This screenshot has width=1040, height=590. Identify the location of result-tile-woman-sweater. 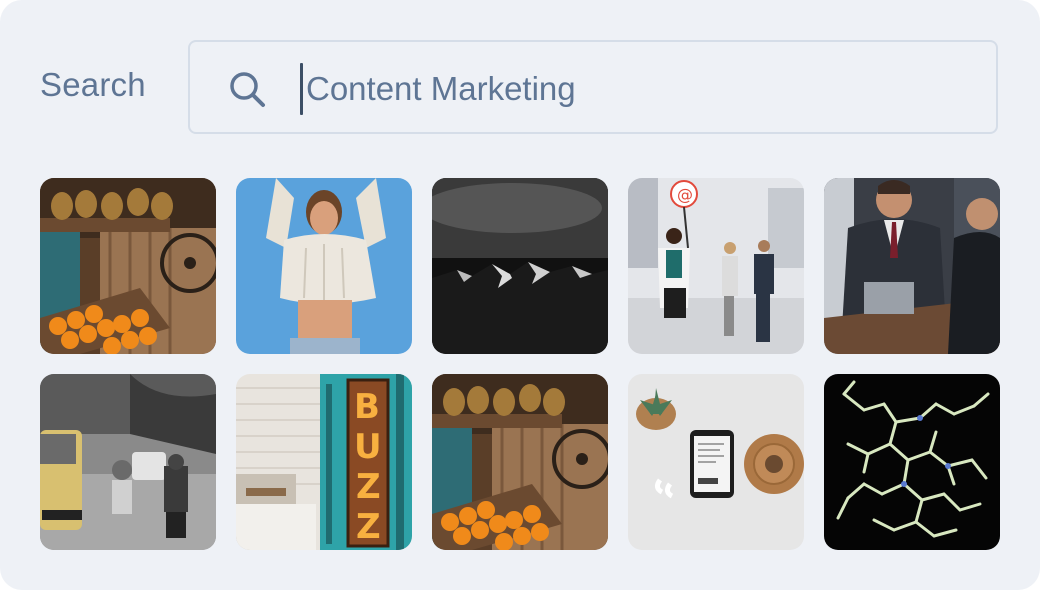
(324, 266).